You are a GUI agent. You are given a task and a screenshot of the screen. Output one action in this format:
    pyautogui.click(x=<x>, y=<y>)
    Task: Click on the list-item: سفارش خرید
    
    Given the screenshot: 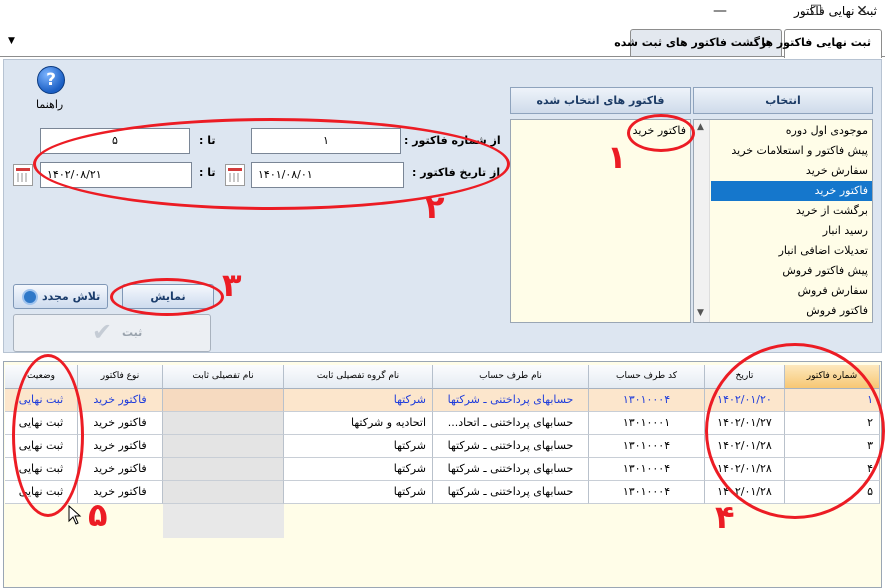 What is the action you would take?
    pyautogui.click(x=837, y=171)
    